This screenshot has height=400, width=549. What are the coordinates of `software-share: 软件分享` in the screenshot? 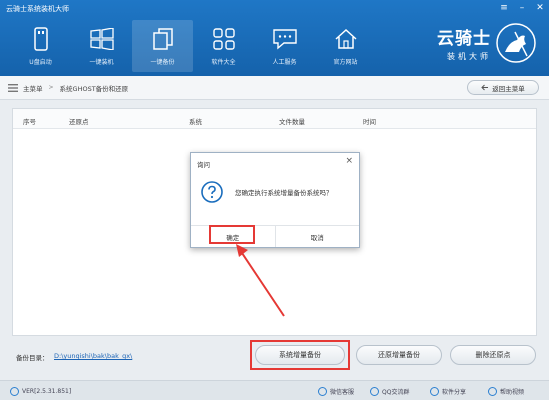 It's located at (448, 391).